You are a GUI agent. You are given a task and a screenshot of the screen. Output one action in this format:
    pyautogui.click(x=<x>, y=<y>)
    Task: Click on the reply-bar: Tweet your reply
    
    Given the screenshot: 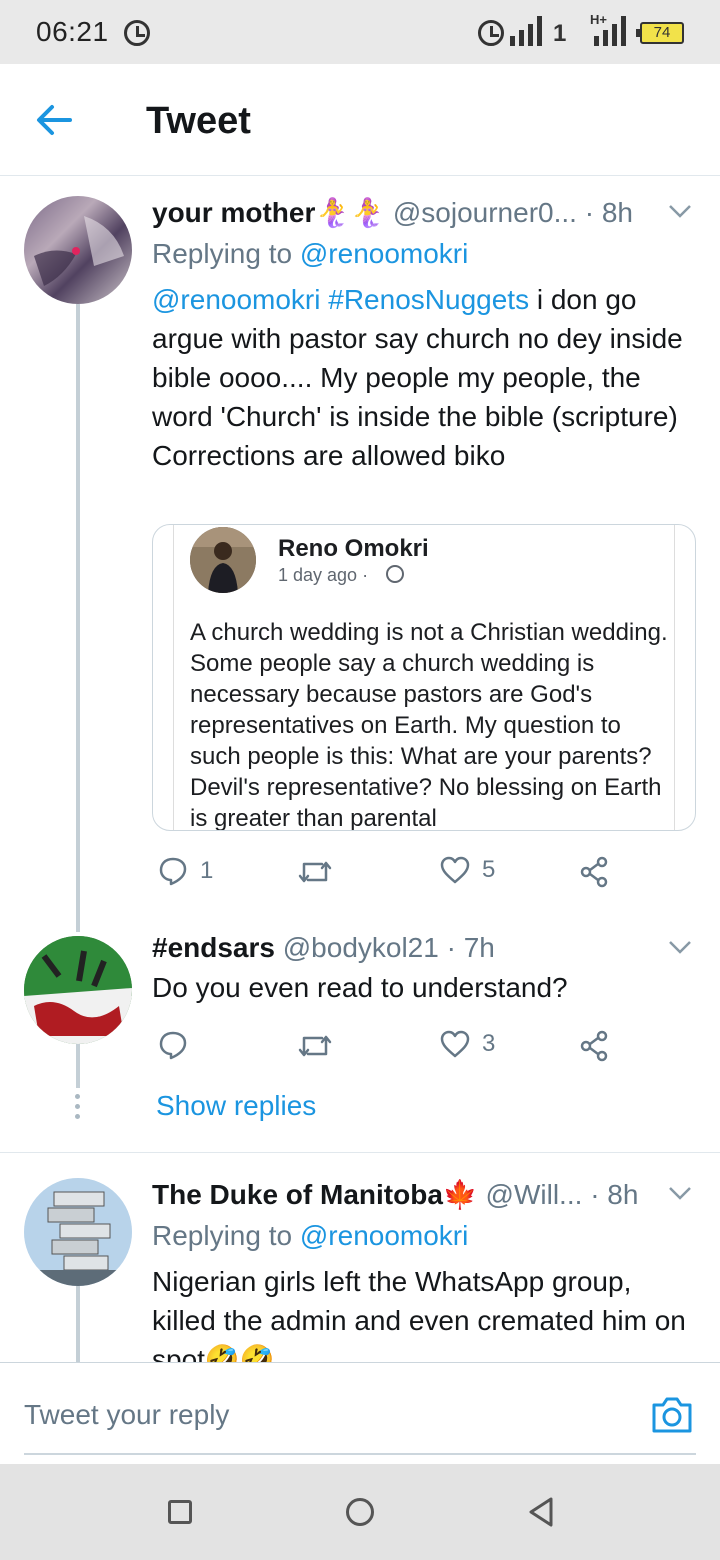 What is the action you would take?
    pyautogui.click(x=360, y=1413)
    